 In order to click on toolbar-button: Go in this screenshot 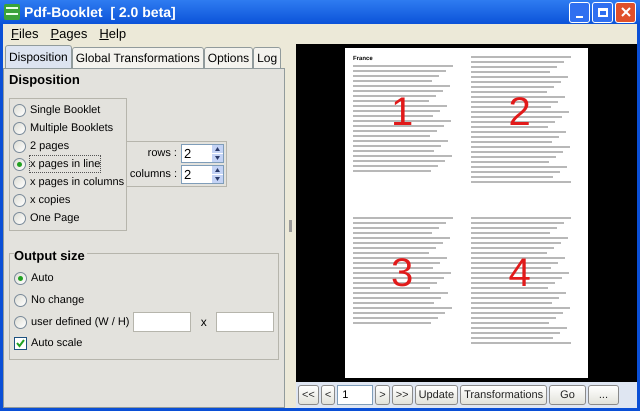, I will do `click(567, 395)`.